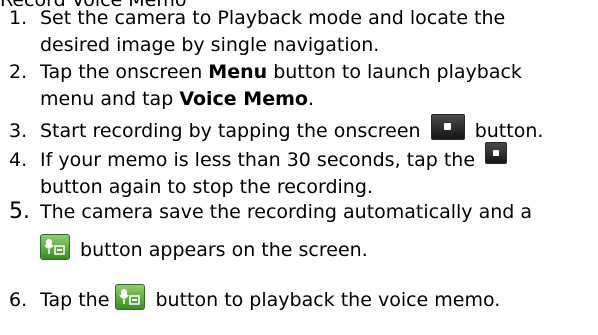 The height and width of the screenshot is (335, 598). I want to click on step-text: menu and tap, so click(110, 99).